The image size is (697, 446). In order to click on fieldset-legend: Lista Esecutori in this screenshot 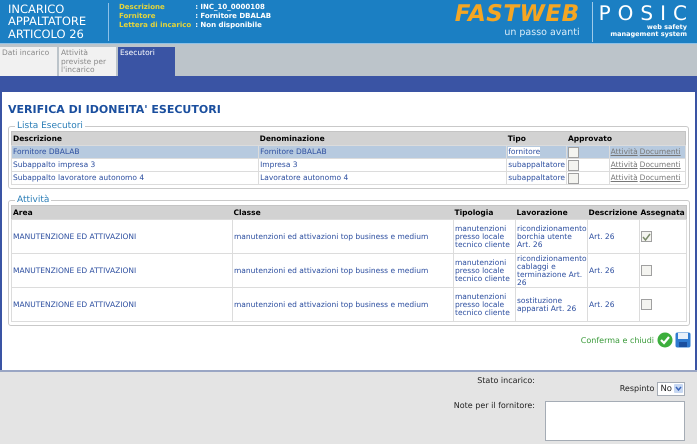, I will do `click(50, 126)`.